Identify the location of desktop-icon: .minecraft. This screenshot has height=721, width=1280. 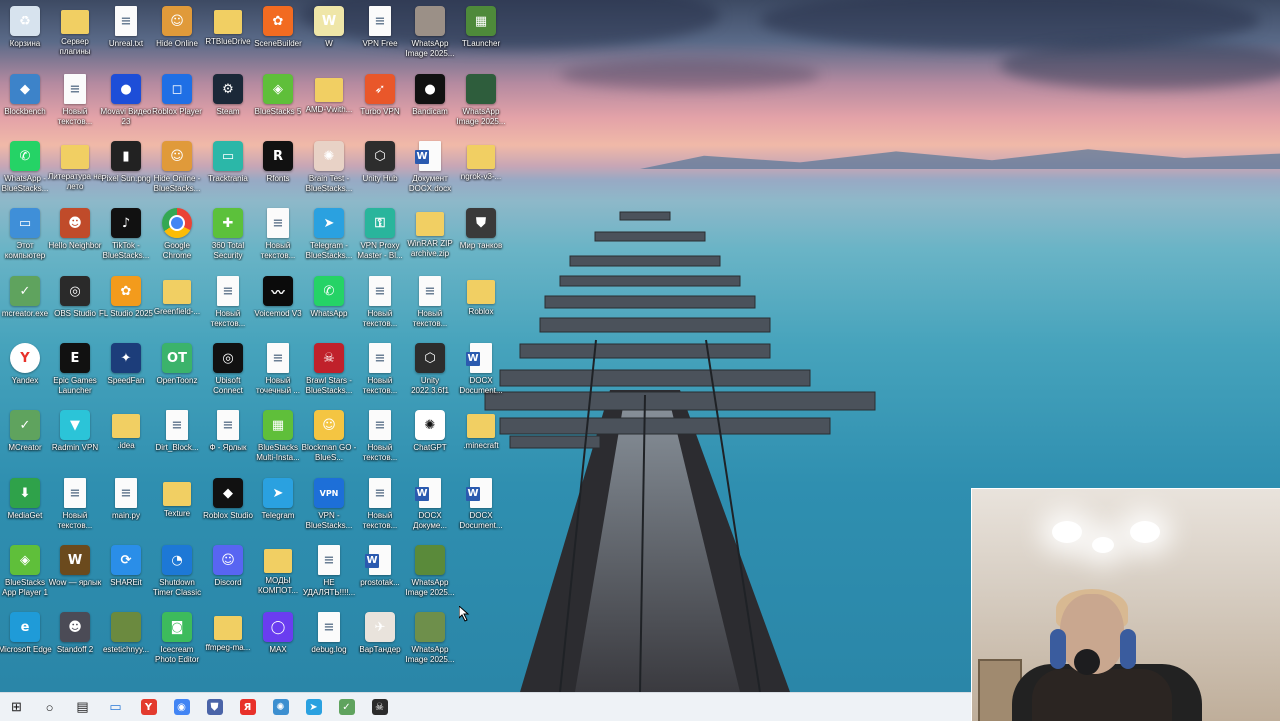
(481, 439).